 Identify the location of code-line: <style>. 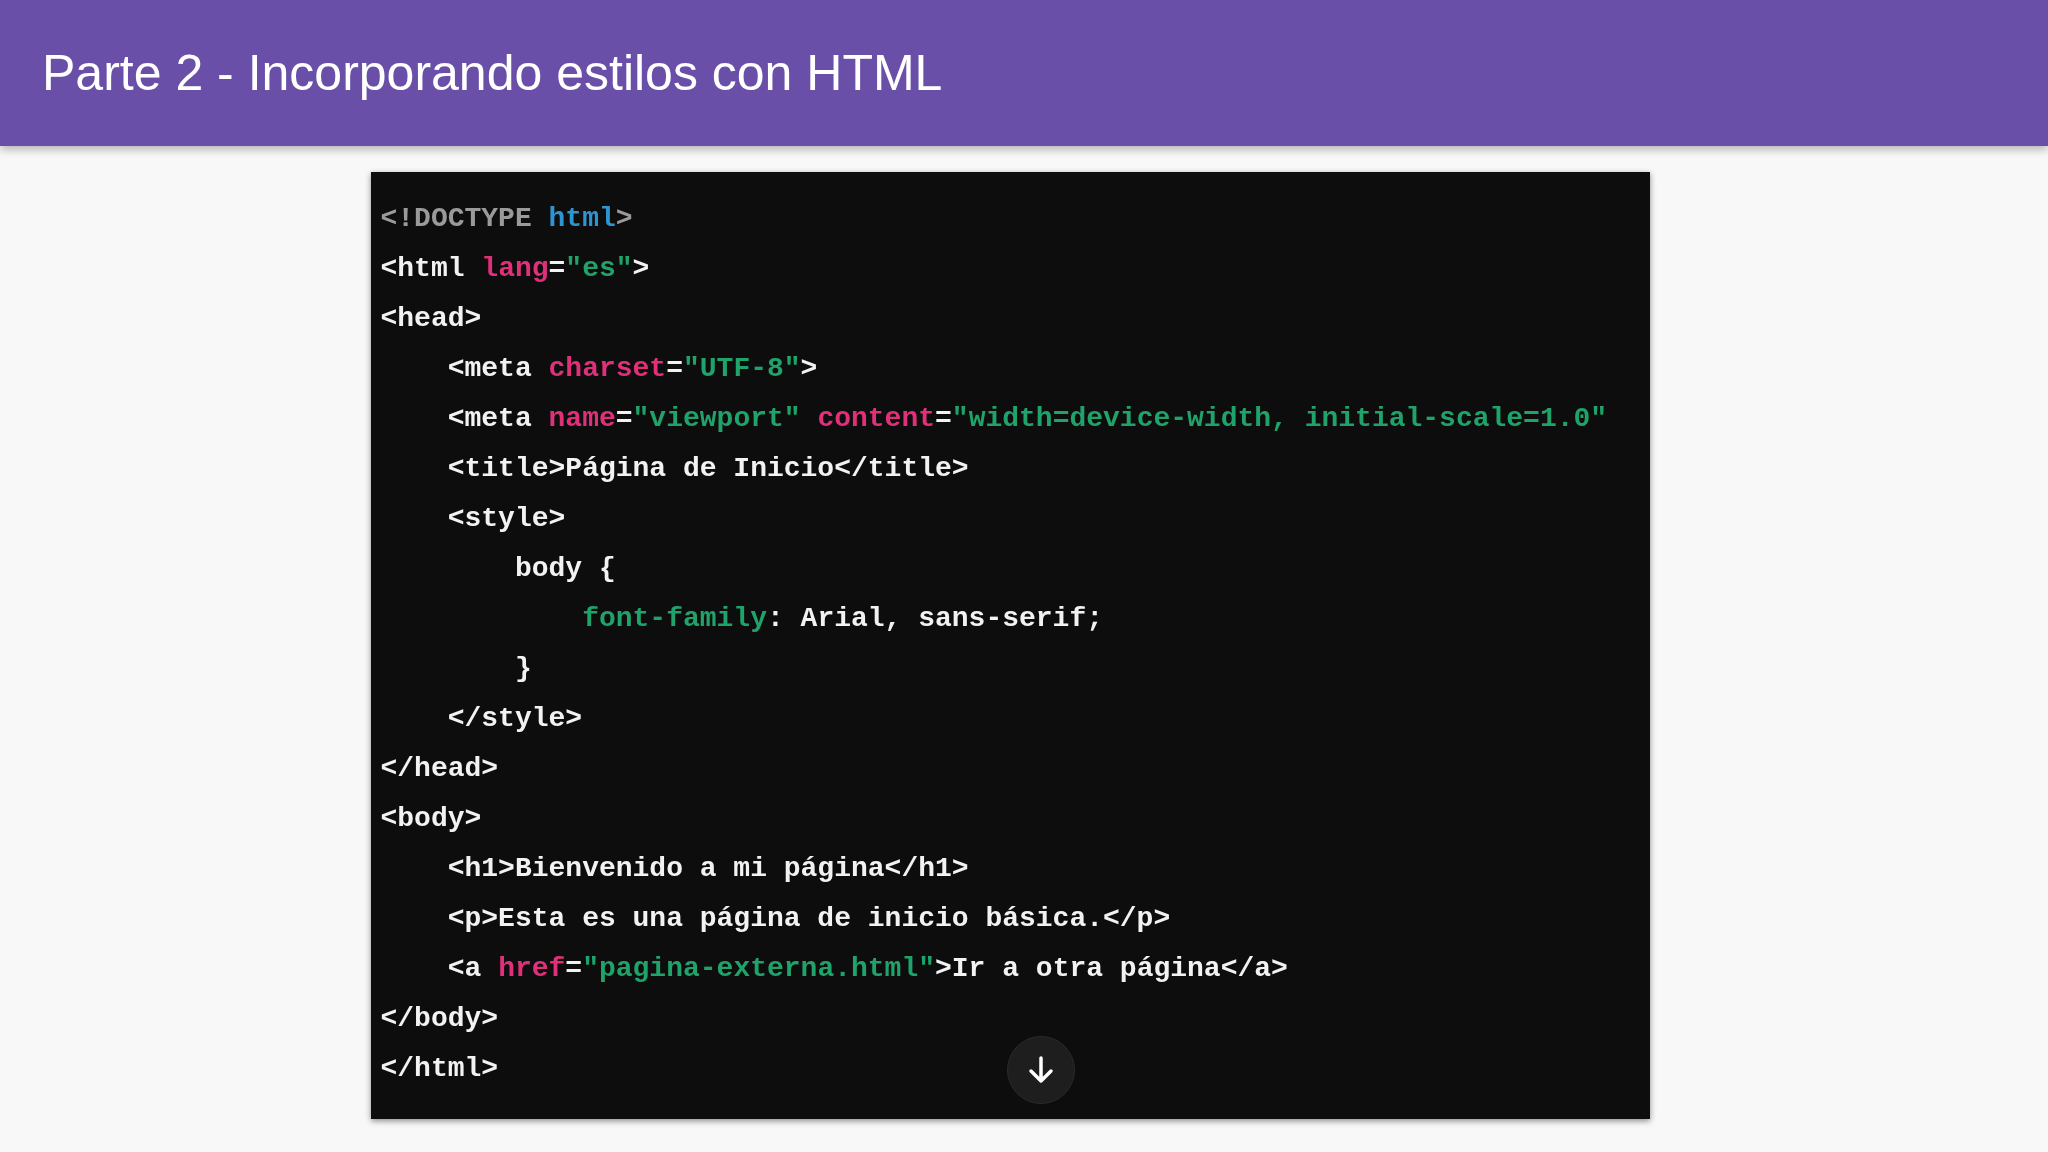
(506, 519).